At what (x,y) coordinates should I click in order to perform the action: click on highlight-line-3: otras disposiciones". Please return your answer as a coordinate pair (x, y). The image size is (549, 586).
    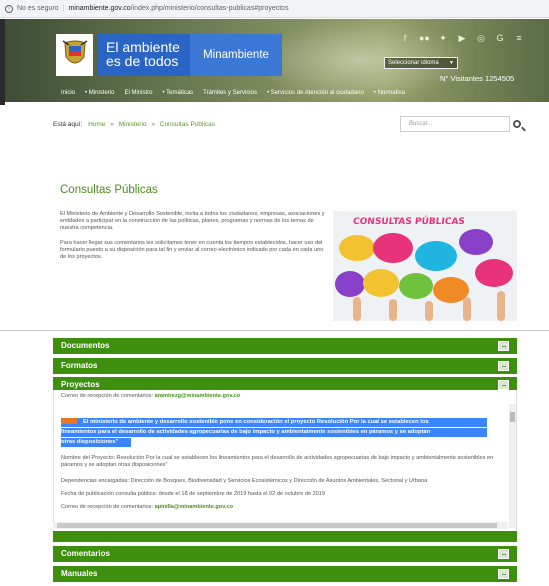
    Looking at the image, I should click on (96, 442).